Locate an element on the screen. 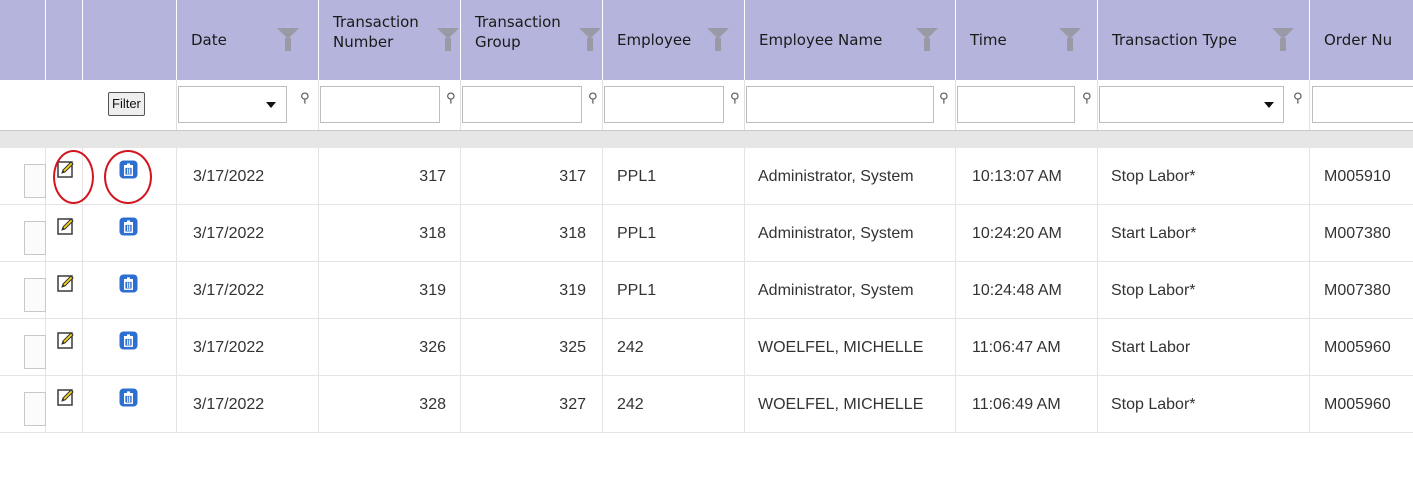 This screenshot has width=1413, height=497. header-transaction-number: Transaction Number is located at coordinates (390, 40).